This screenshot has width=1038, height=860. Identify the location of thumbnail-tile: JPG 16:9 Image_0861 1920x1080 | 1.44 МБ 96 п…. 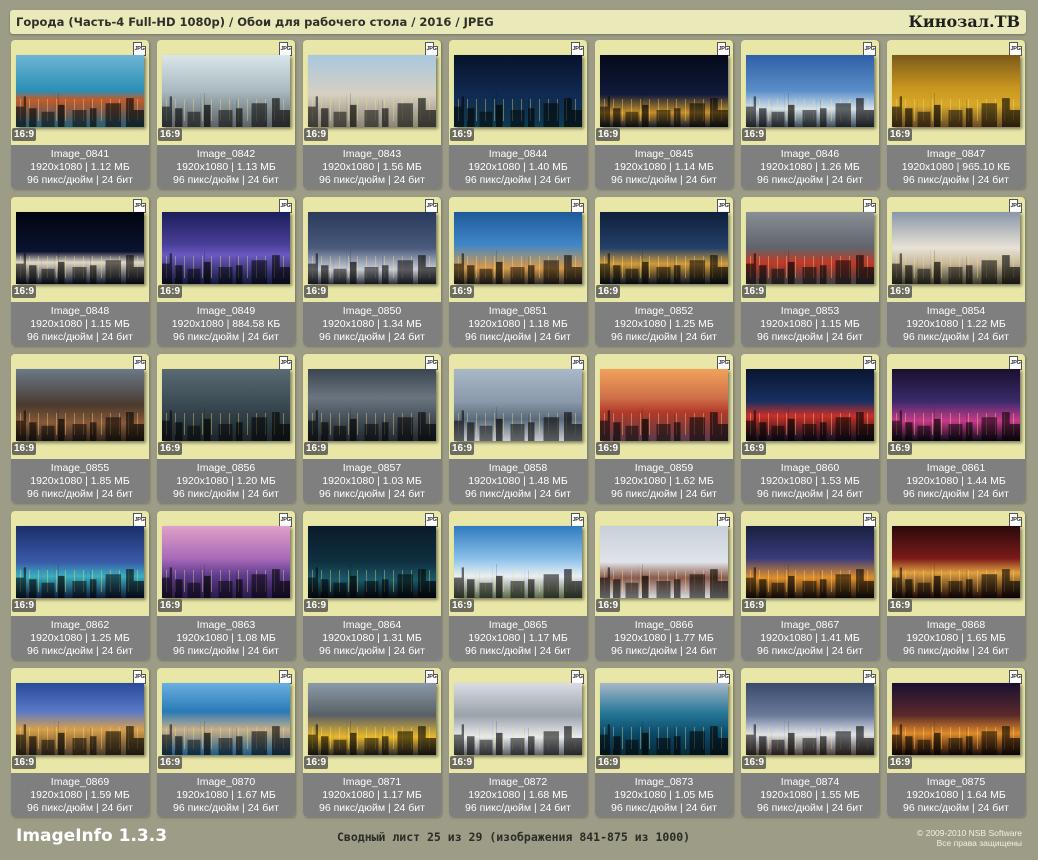
(956, 428).